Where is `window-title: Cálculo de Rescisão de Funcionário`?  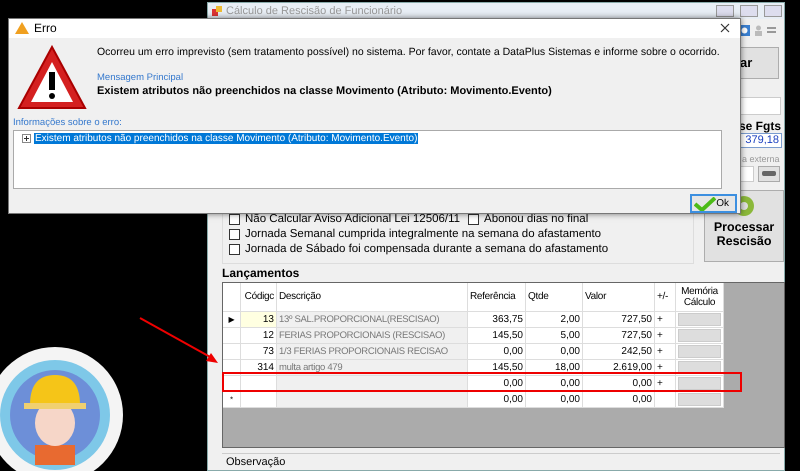 window-title: Cálculo de Rescisão de Funcionário is located at coordinates (315, 10).